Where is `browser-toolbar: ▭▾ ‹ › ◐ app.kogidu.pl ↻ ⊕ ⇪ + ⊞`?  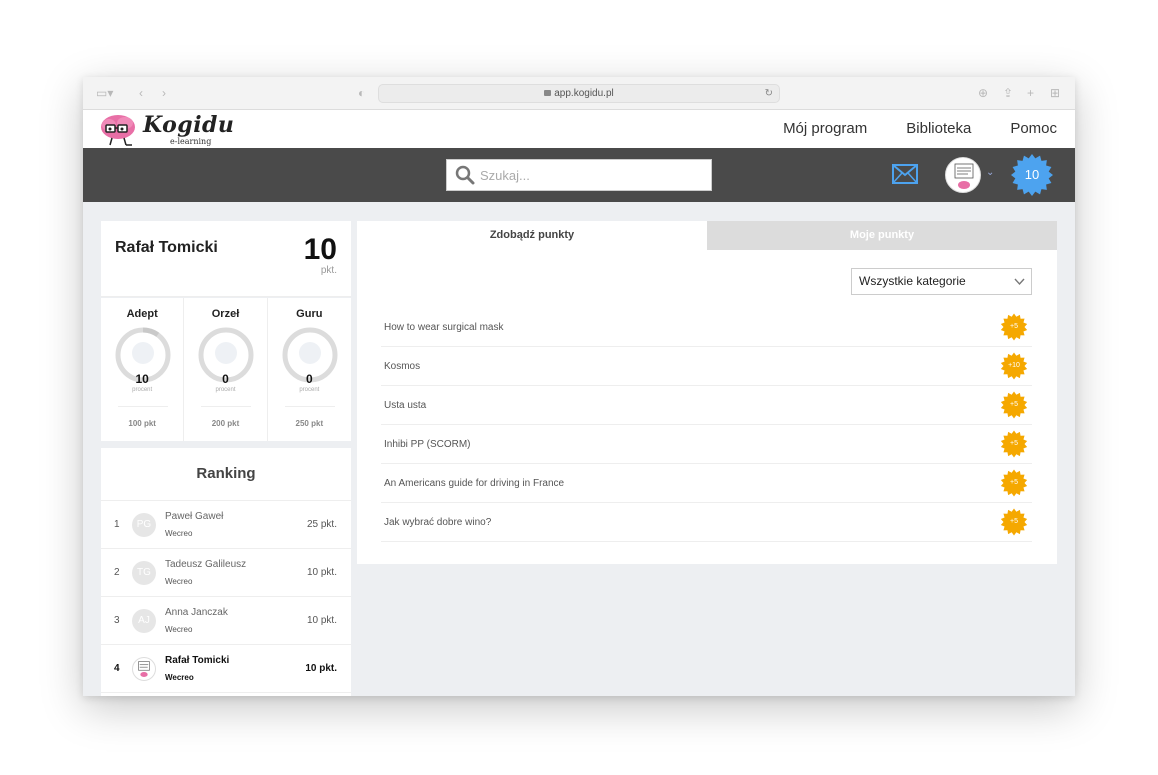
browser-toolbar: ▭▾ ‹ › ◐ app.kogidu.pl ↻ ⊕ ⇪ + ⊞ is located at coordinates (579, 93).